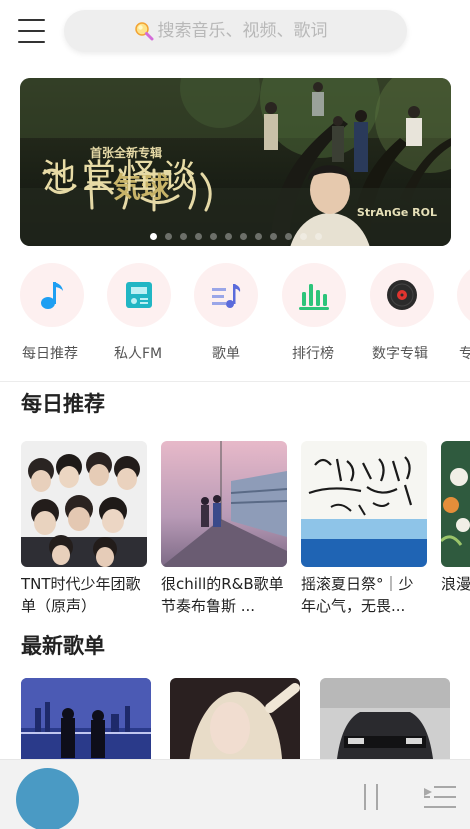  I want to click on pause-icon, so click(372, 797).